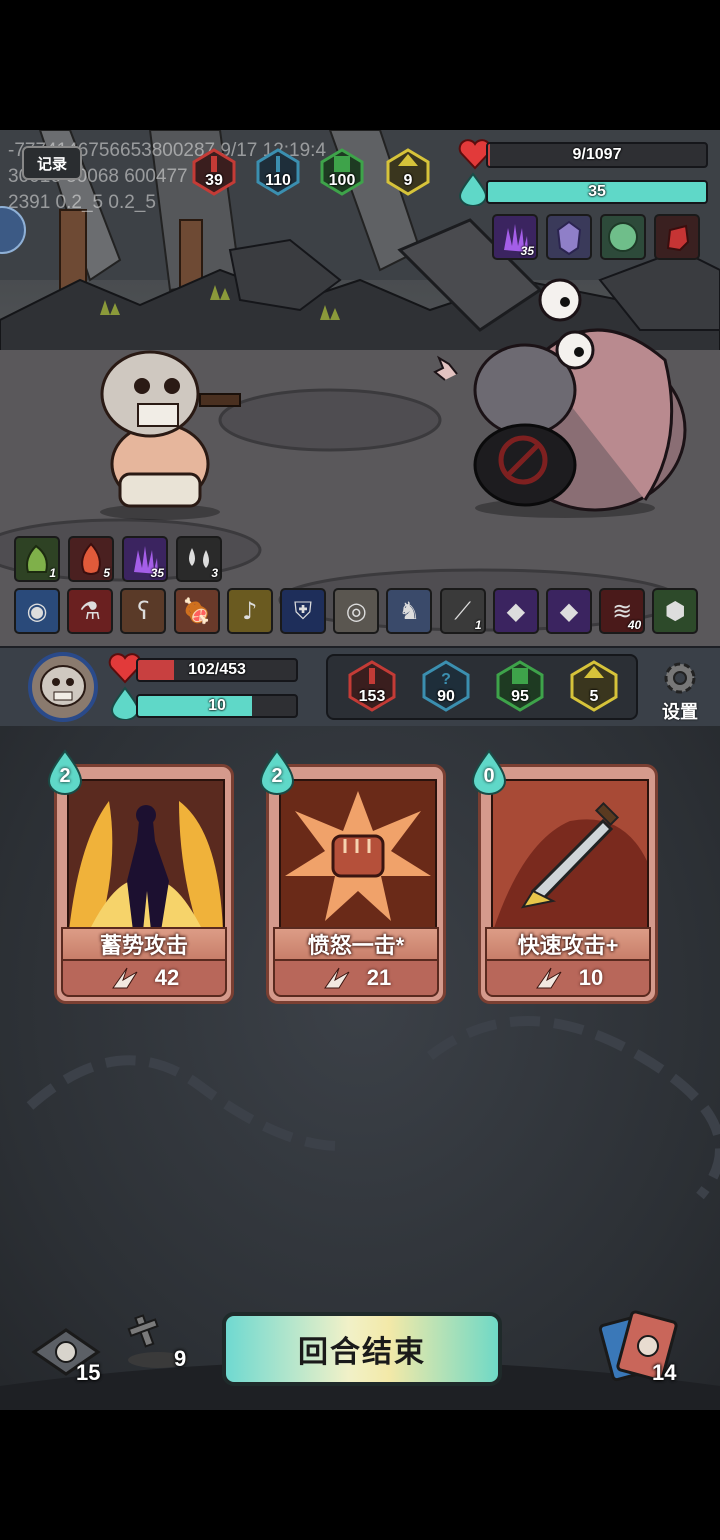 The width and height of the screenshot is (720, 1540). Describe the element at coordinates (680, 678) in the screenshot. I see `gear-icon` at that location.